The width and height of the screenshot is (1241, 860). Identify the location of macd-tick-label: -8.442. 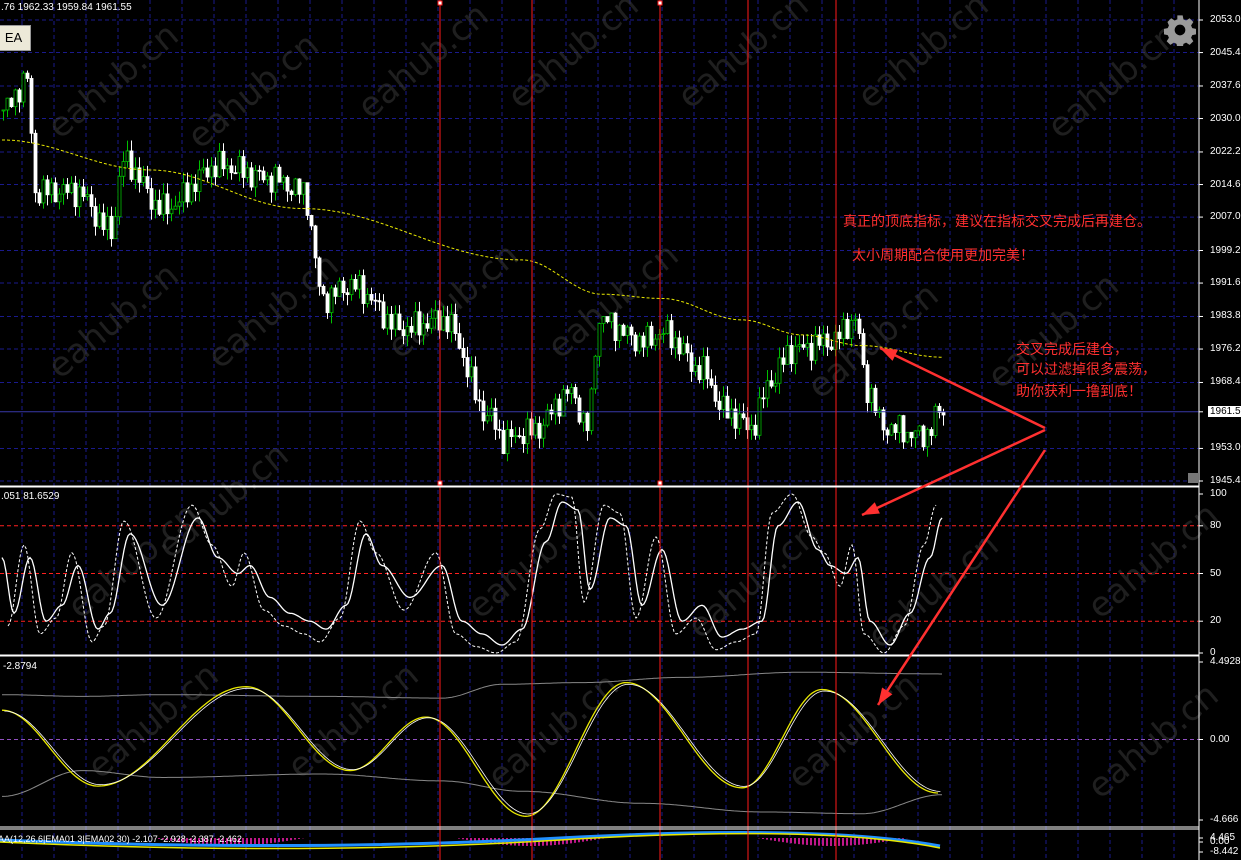
(1224, 851).